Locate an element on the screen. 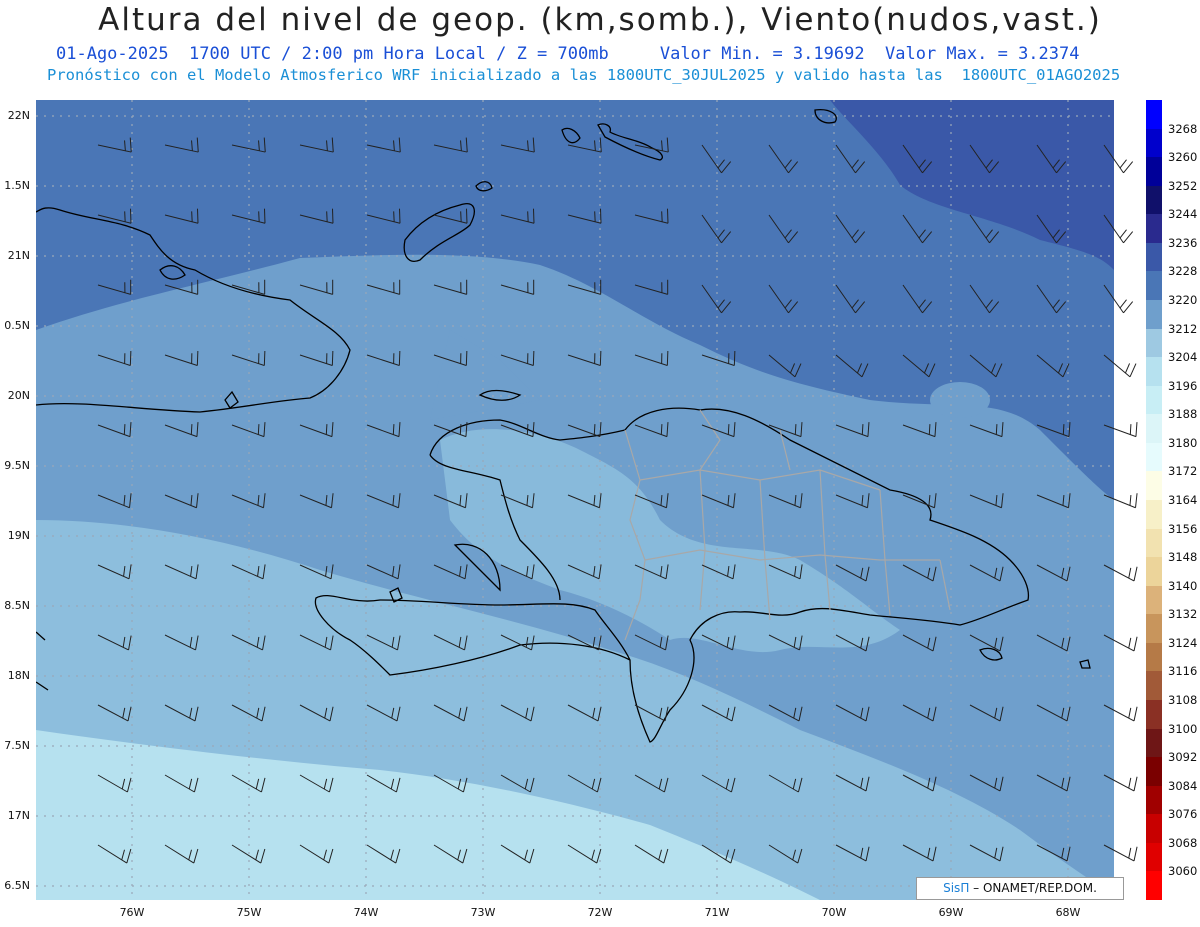  colorbar-label: 3212 is located at coordinates (1183, 328).